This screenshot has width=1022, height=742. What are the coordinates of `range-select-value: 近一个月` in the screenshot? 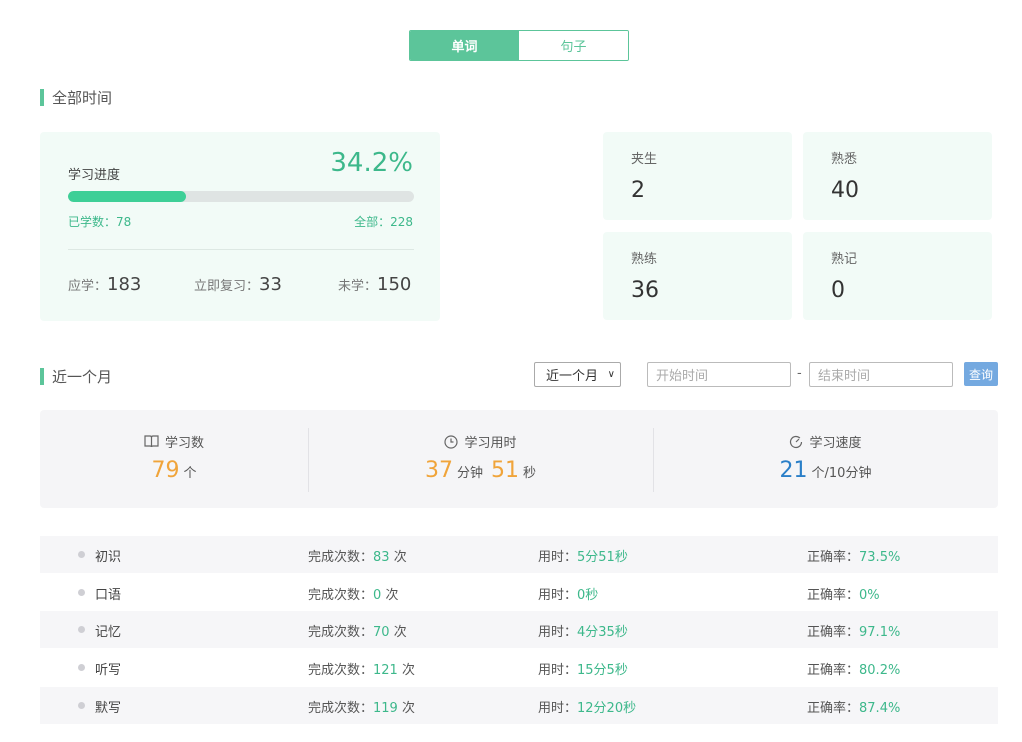 It's located at (572, 376).